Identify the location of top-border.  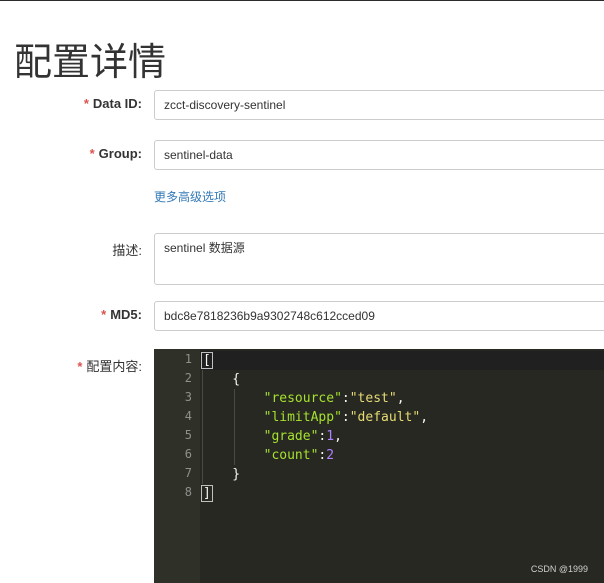
(302, 0).